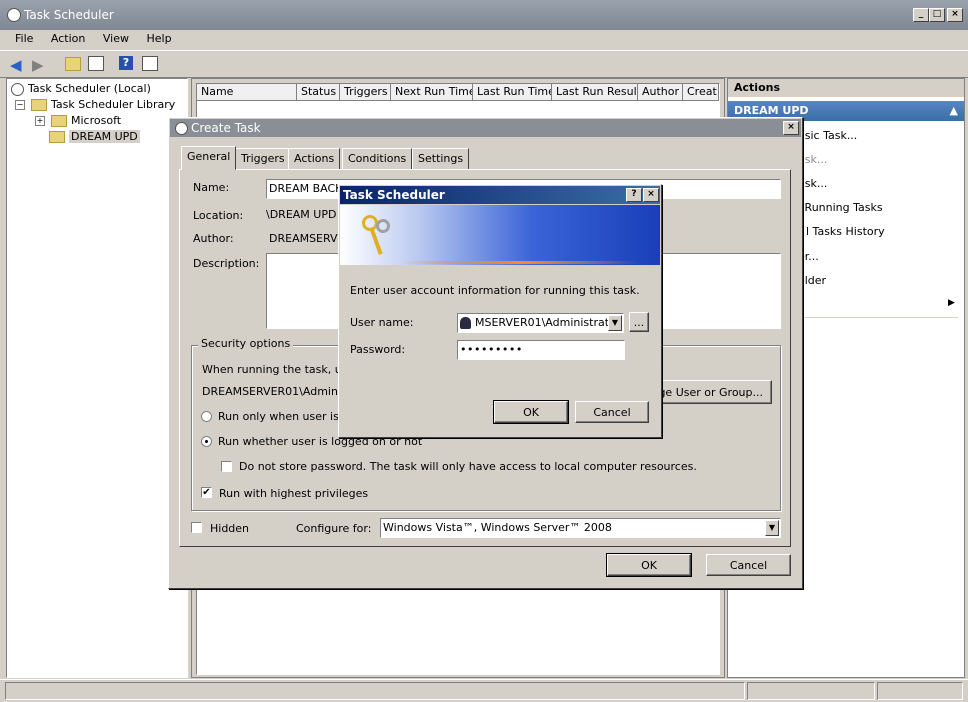 The height and width of the screenshot is (702, 968). Describe the element at coordinates (158, 38) in the screenshot. I see `menu-help: Help` at that location.